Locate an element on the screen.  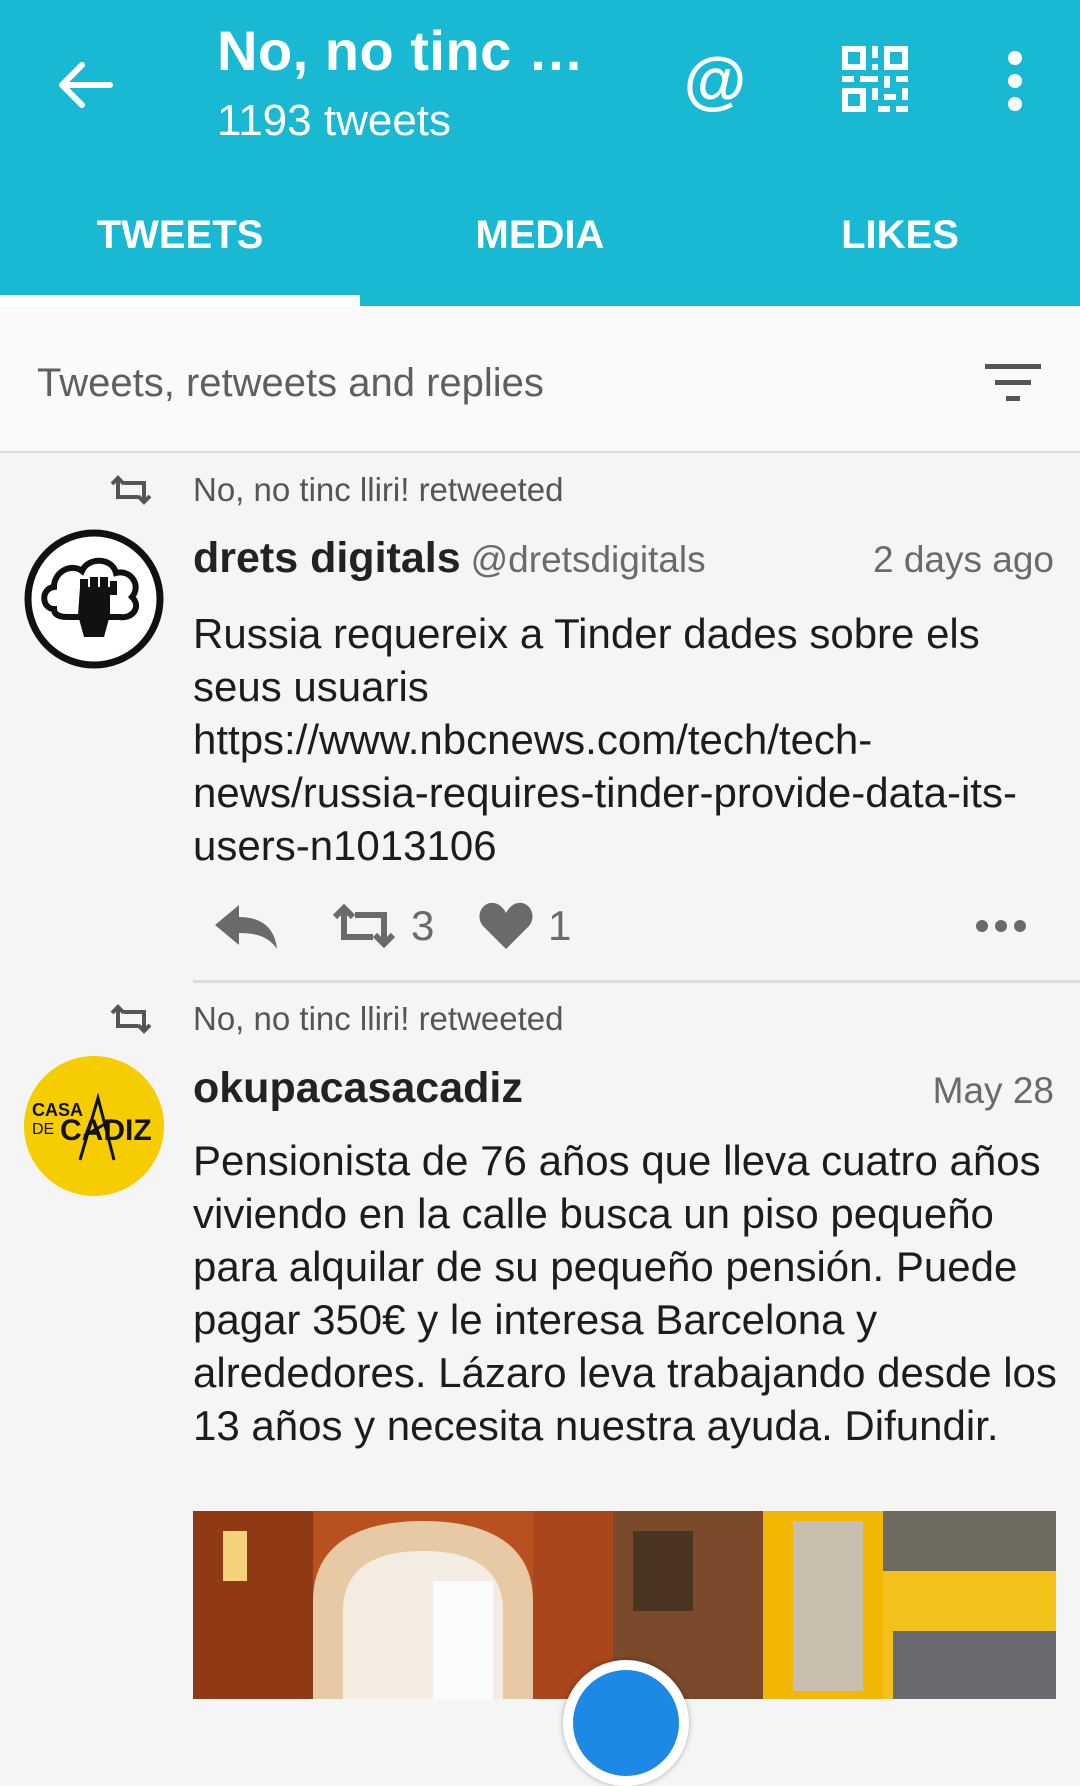
tweet-count: 1193 tweets is located at coordinates (334, 120).